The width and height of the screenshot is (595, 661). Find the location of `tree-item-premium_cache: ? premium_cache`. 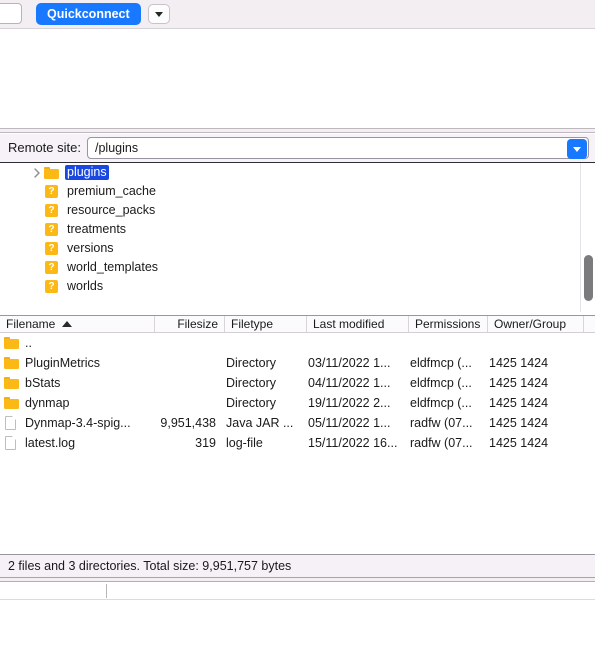

tree-item-premium_cache: ? premium_cache is located at coordinates (289, 191).